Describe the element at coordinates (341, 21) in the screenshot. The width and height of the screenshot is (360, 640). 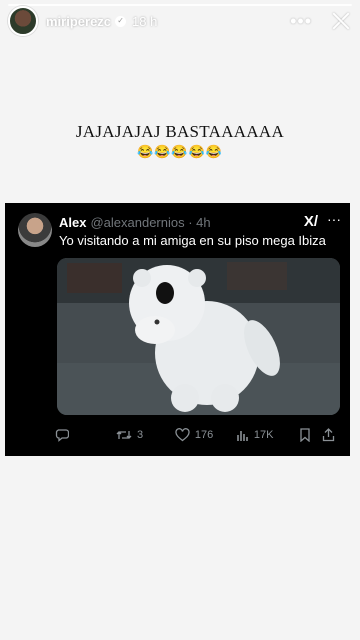
I see `close-icon` at that location.